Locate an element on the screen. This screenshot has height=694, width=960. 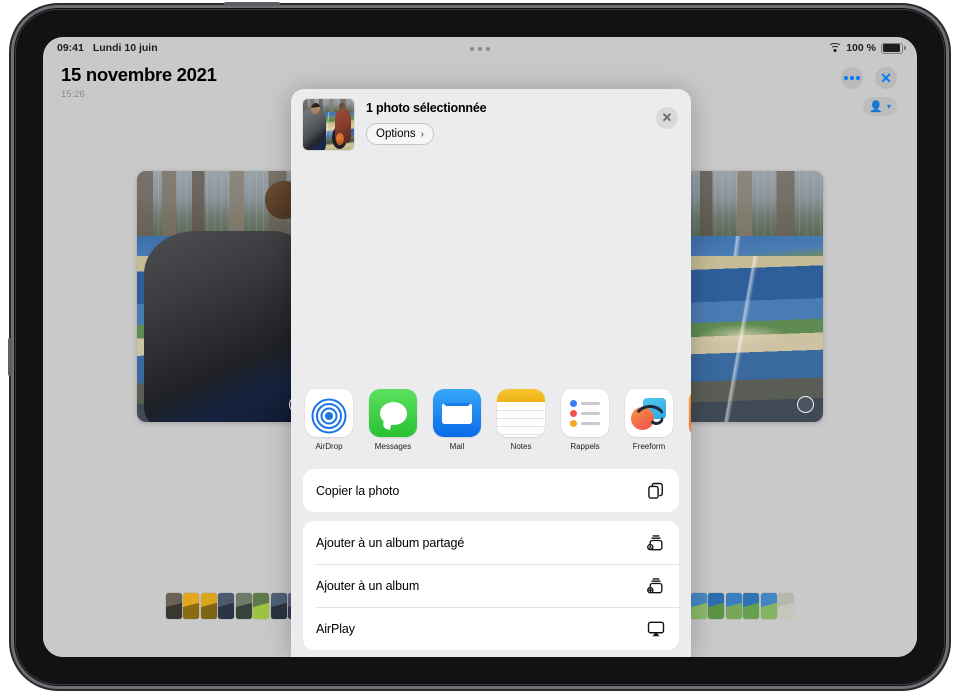
notes-icon is located at coordinates (521, 413).